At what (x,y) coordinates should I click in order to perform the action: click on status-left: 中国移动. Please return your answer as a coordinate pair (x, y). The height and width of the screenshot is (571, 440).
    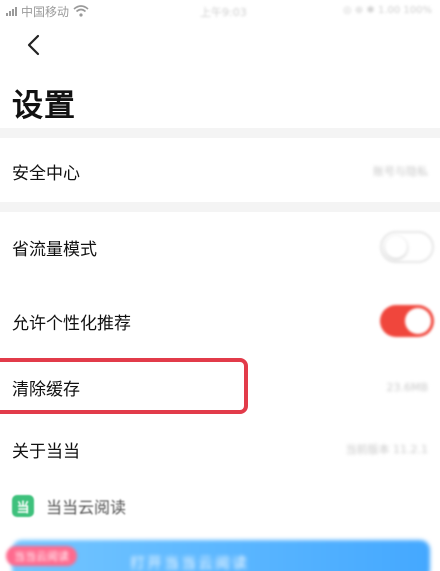
    Looking at the image, I should click on (47, 11).